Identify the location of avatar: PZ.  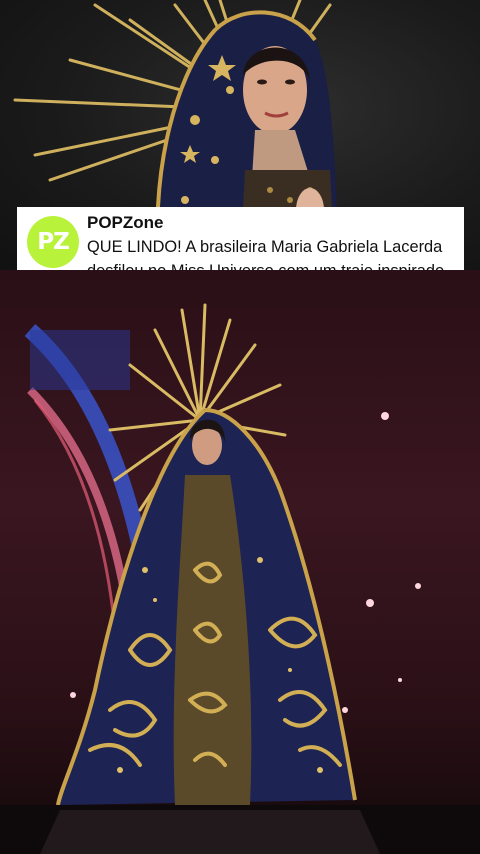
(53, 242).